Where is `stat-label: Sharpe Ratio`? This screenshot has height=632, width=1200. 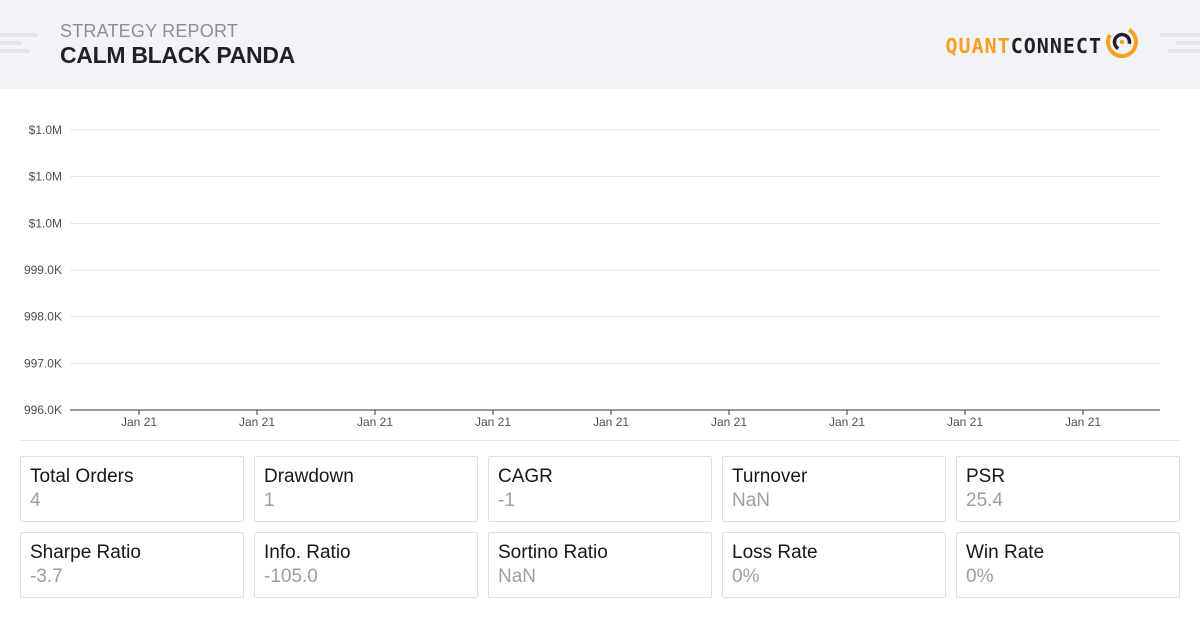 stat-label: Sharpe Ratio is located at coordinates (85, 552).